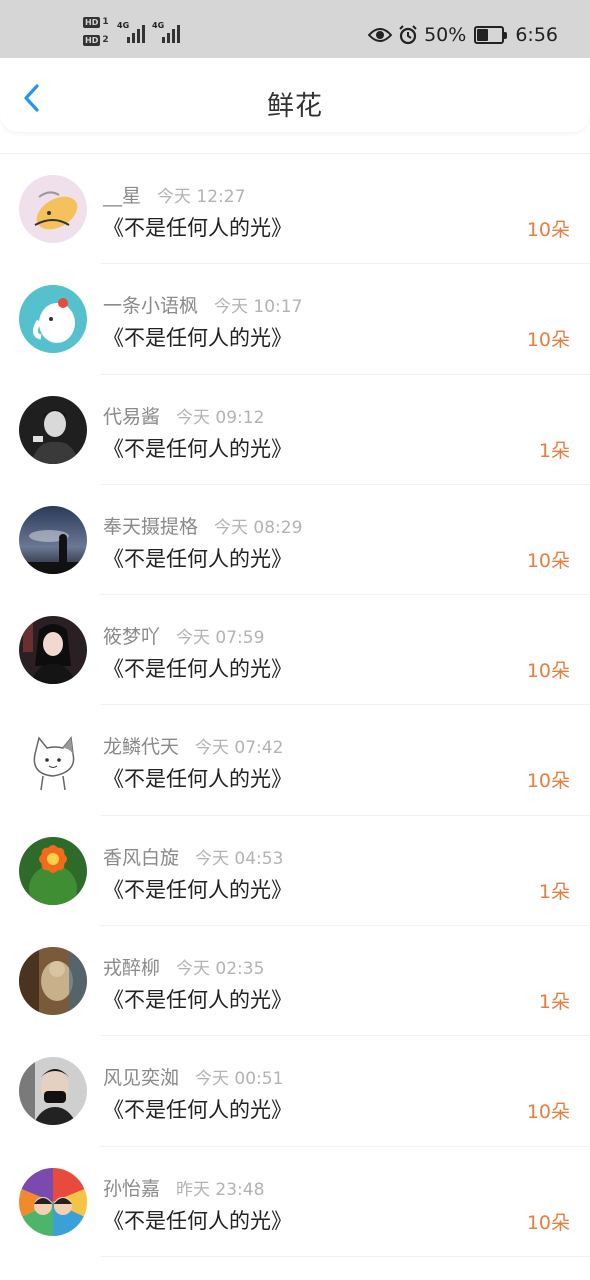  What do you see at coordinates (132, 33) in the screenshot?
I see `signal-icon-sim1: 4G` at bounding box center [132, 33].